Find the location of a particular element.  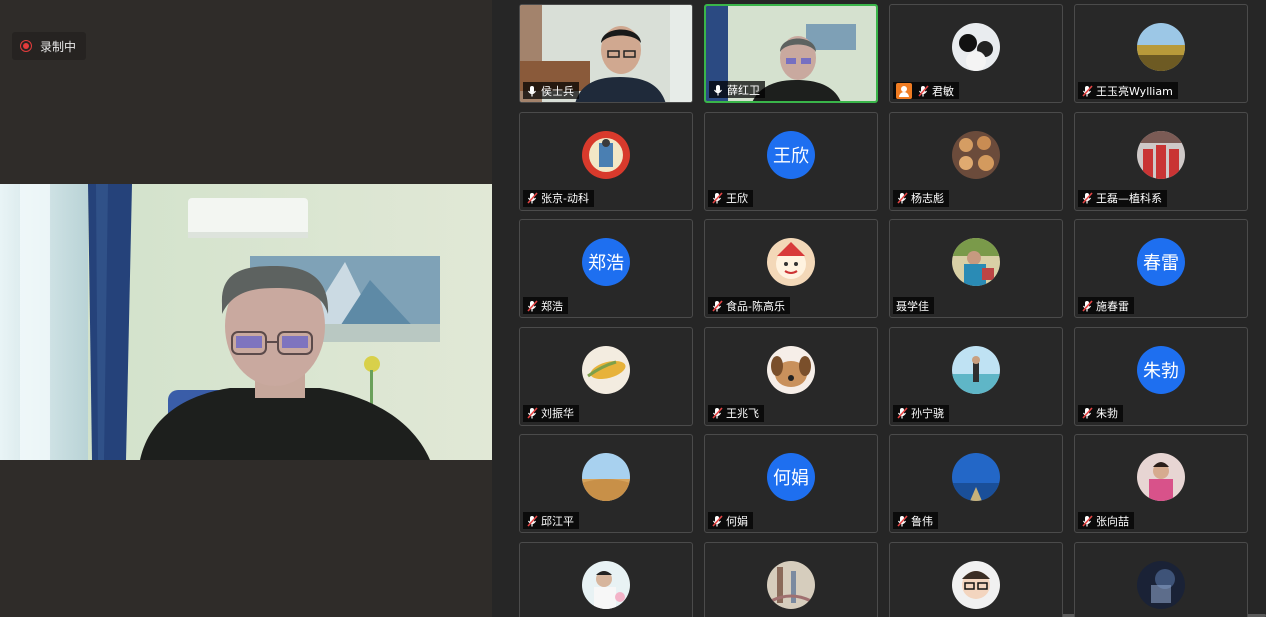

participant-tile: 朱勃 朱勃 is located at coordinates (1161, 376).